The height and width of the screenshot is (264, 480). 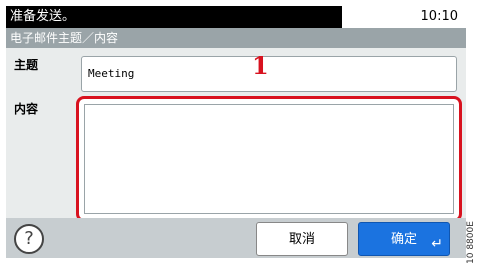 What do you see at coordinates (111, 73) in the screenshot?
I see `subject-value: Meeting` at bounding box center [111, 73].